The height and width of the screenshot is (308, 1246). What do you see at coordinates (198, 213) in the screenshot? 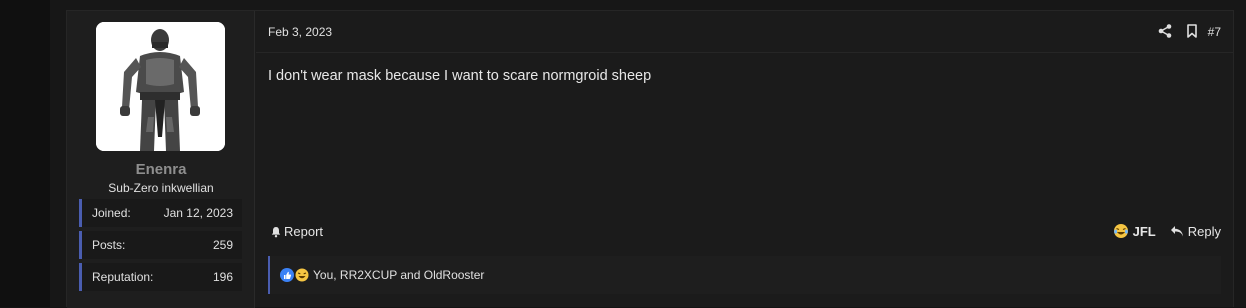
I see `stat-value: Jan 12, 2023` at bounding box center [198, 213].